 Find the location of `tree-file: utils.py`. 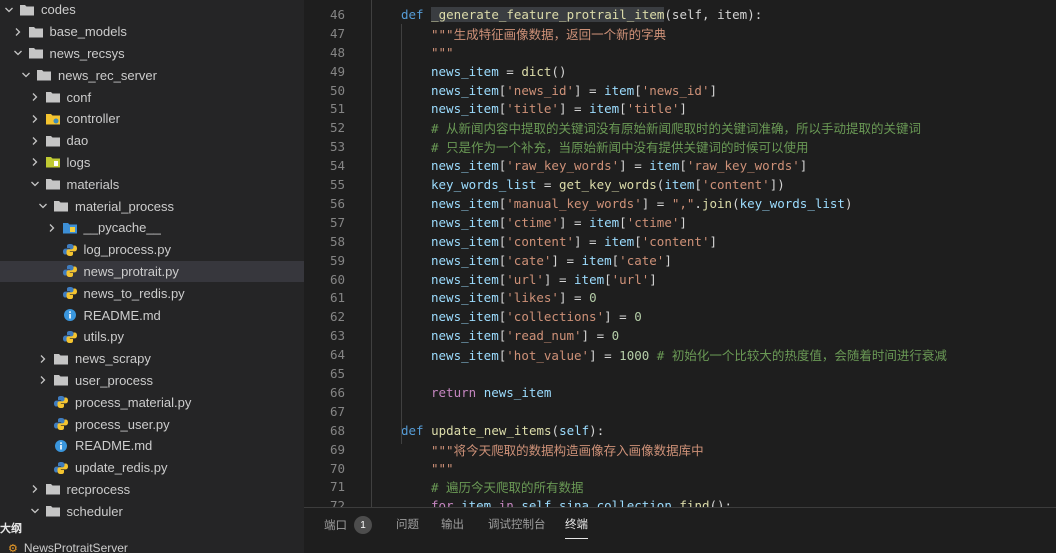

tree-file: utils.py is located at coordinates (152, 337).